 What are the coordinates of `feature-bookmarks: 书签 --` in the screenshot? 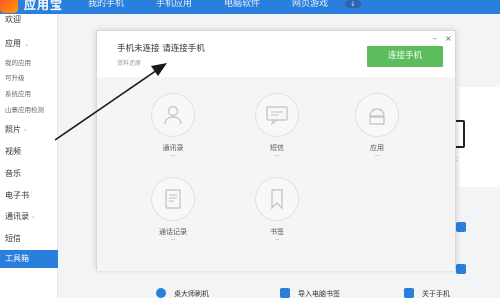 It's located at (277, 210).